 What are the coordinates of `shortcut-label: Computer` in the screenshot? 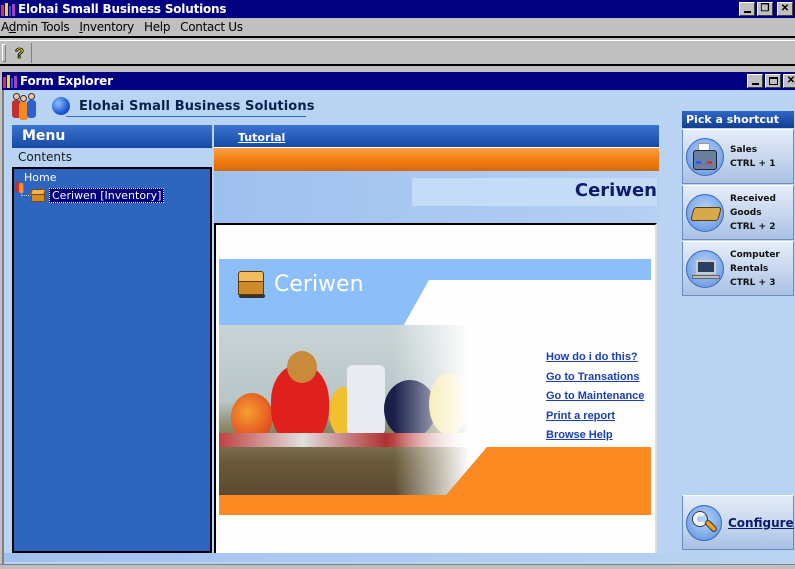 It's located at (755, 254).